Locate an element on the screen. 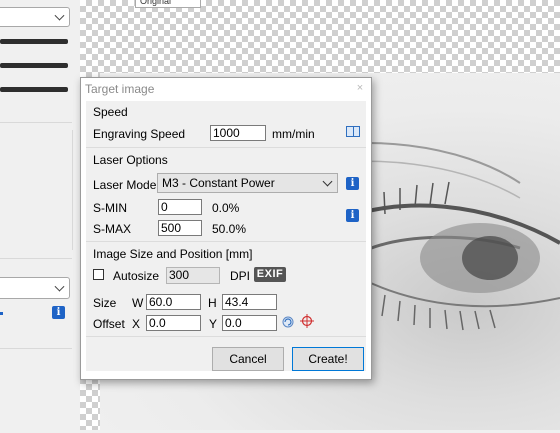 Image resolution: width=560 pixels, height=433 pixels. smax-label: S-MAX is located at coordinates (112, 229).